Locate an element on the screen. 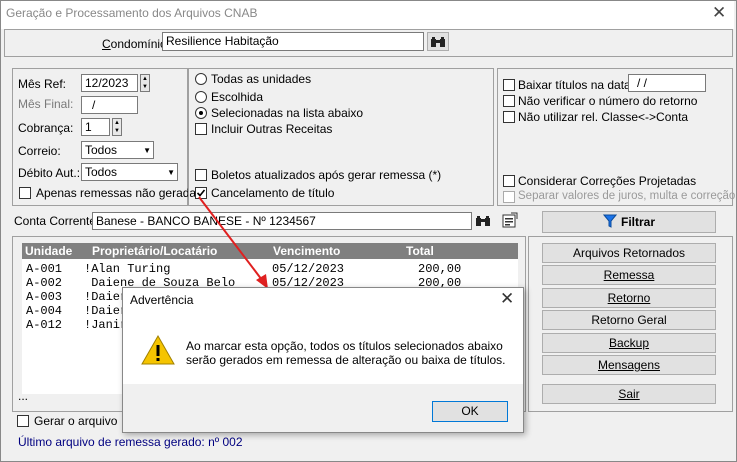 The height and width of the screenshot is (462, 737). warning-icon is located at coordinates (158, 349).